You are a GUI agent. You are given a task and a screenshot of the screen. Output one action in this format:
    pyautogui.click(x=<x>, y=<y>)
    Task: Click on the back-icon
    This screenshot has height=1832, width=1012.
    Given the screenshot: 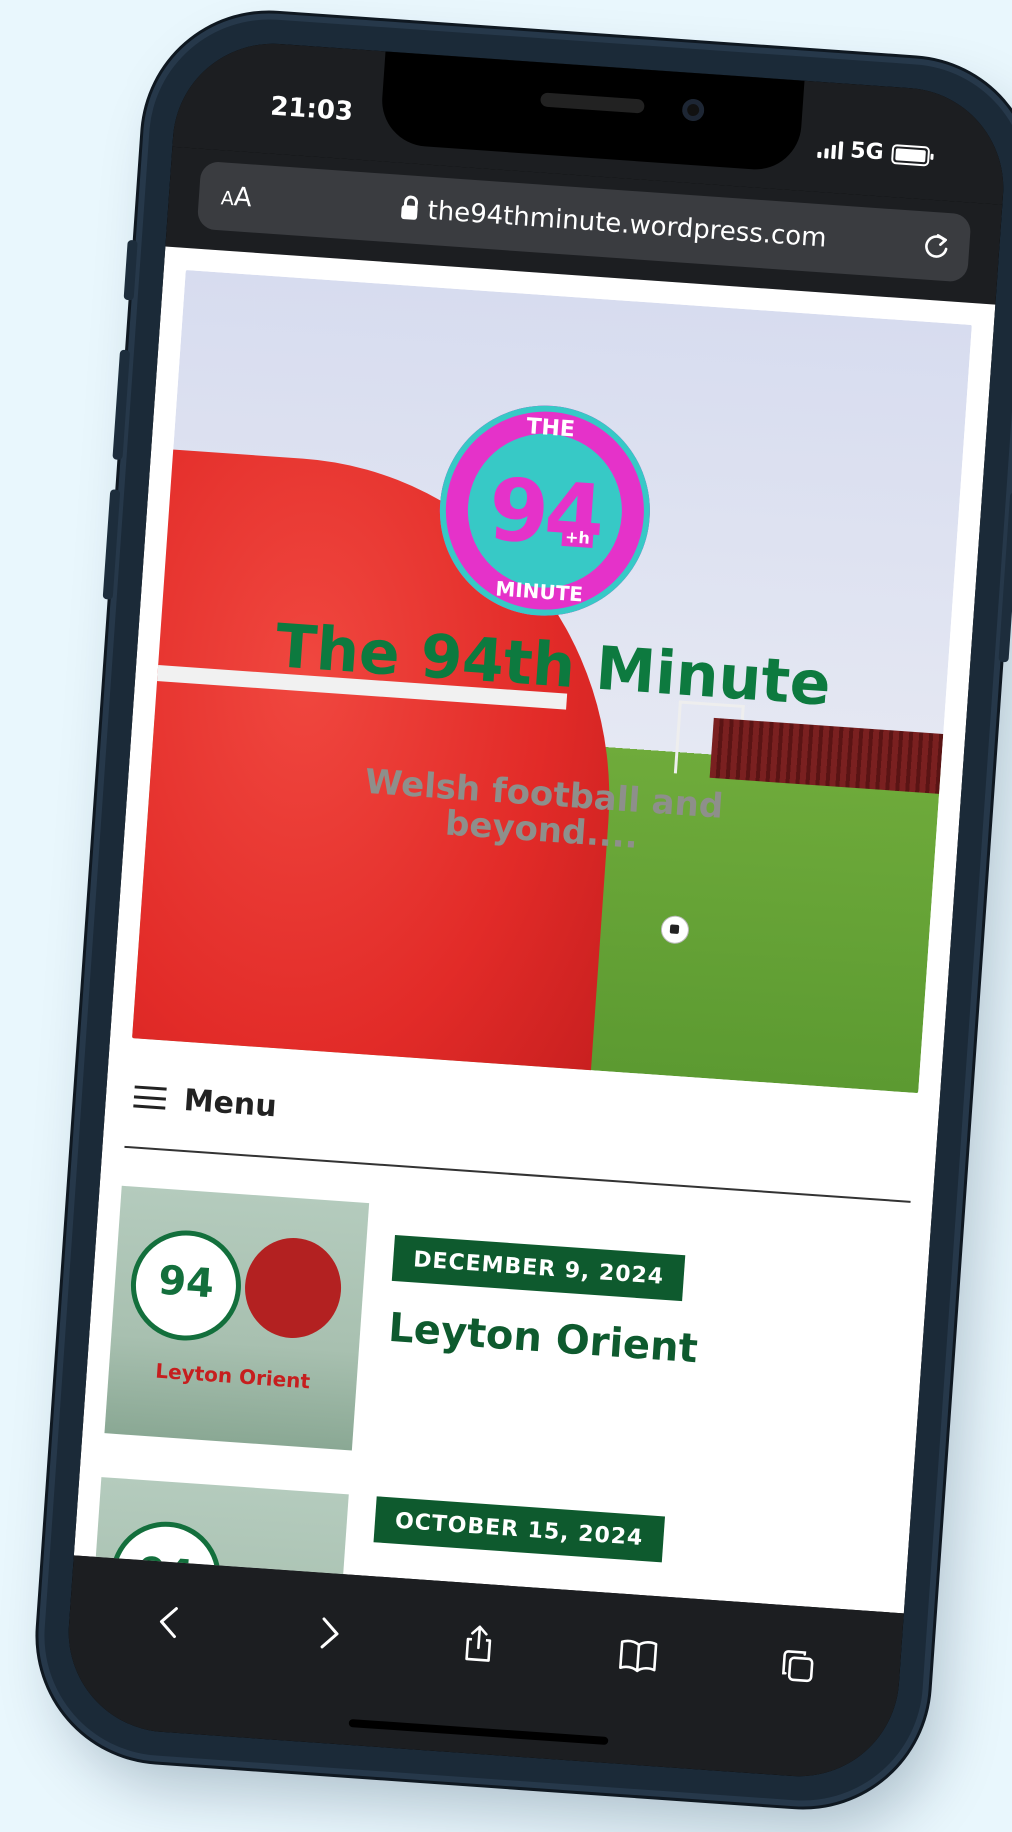 What is the action you would take?
    pyautogui.click(x=169, y=1622)
    